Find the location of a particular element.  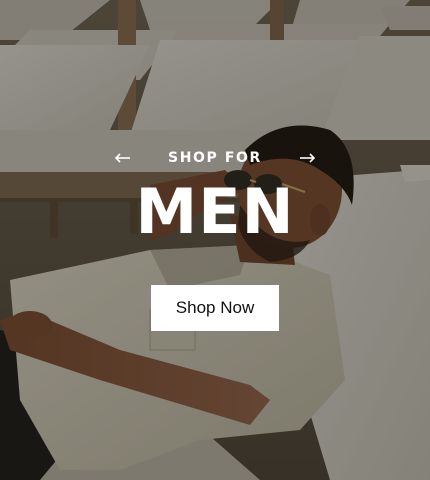

next-slide-button is located at coordinates (308, 158).